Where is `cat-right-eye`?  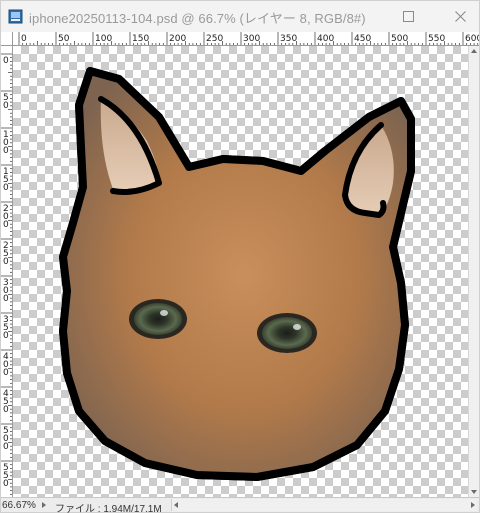 cat-right-eye is located at coordinates (287, 333).